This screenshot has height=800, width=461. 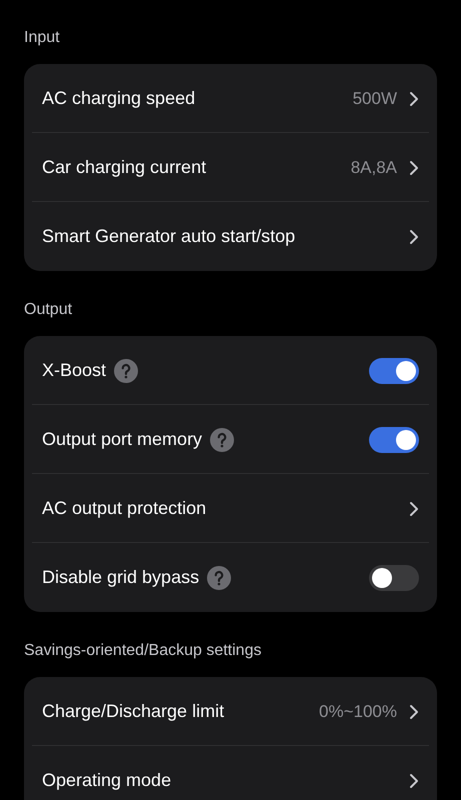 I want to click on setting-label: X-Boost, so click(x=74, y=370).